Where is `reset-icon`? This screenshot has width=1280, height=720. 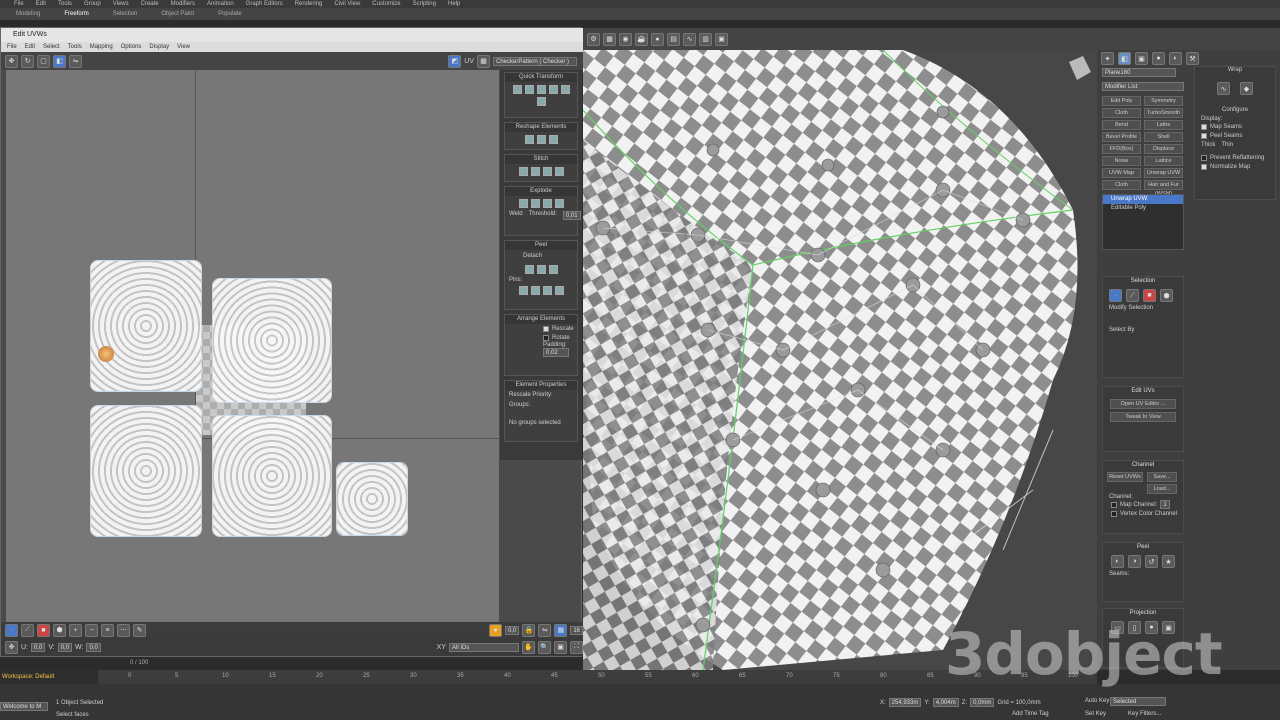
reset-icon is located at coordinates (553, 269).